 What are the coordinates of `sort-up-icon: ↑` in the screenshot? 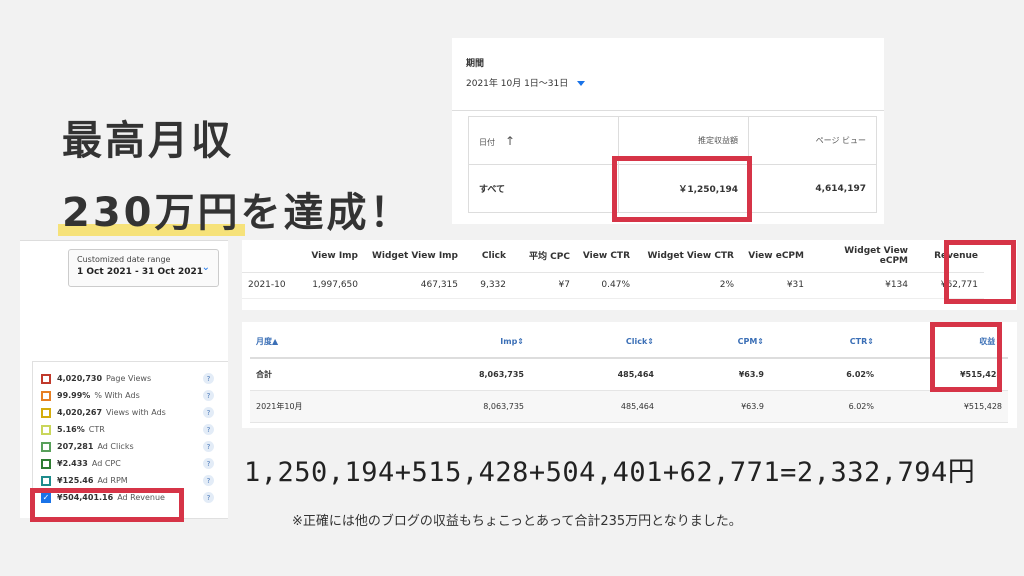 It's located at (510, 141).